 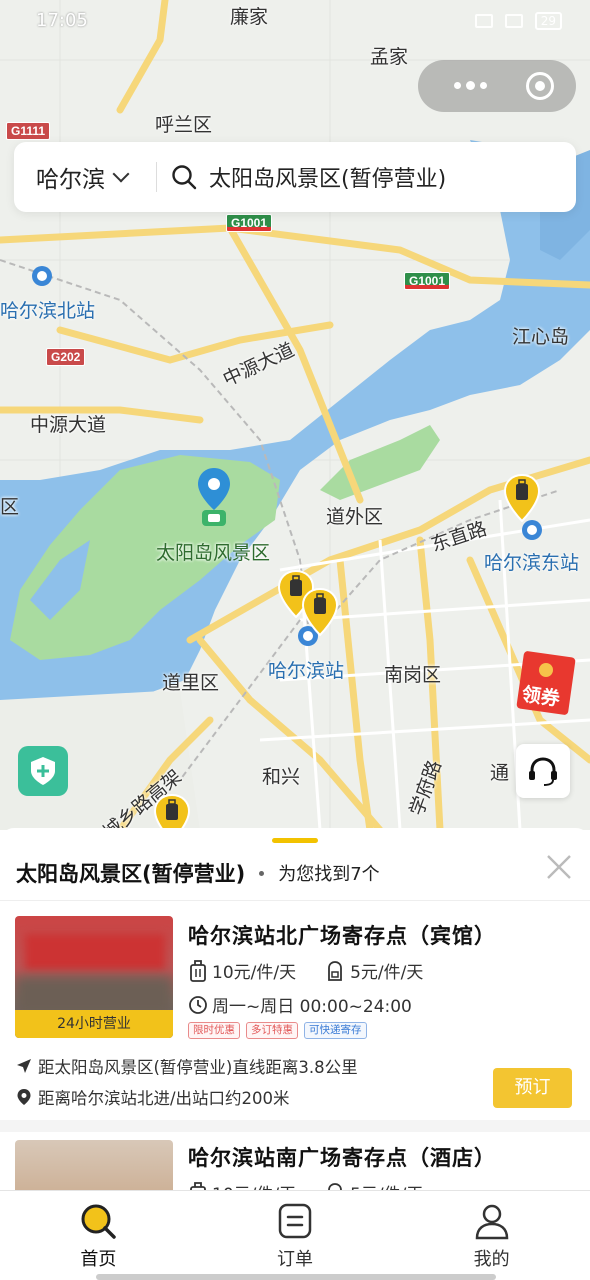 What do you see at coordinates (164, 1098) in the screenshot?
I see `location-text: 距离哈尔滨站北进/出站口约200米` at bounding box center [164, 1098].